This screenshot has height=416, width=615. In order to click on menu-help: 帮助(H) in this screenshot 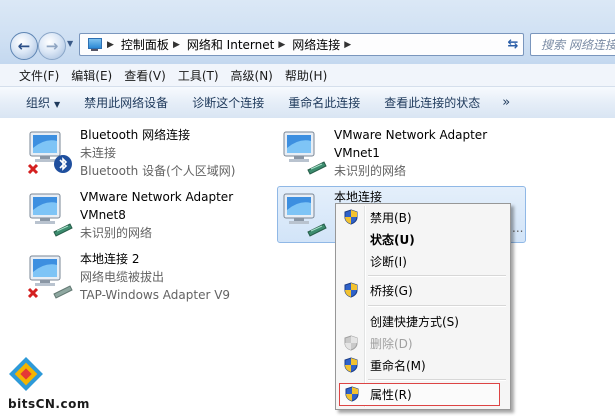, I will do `click(306, 75)`.